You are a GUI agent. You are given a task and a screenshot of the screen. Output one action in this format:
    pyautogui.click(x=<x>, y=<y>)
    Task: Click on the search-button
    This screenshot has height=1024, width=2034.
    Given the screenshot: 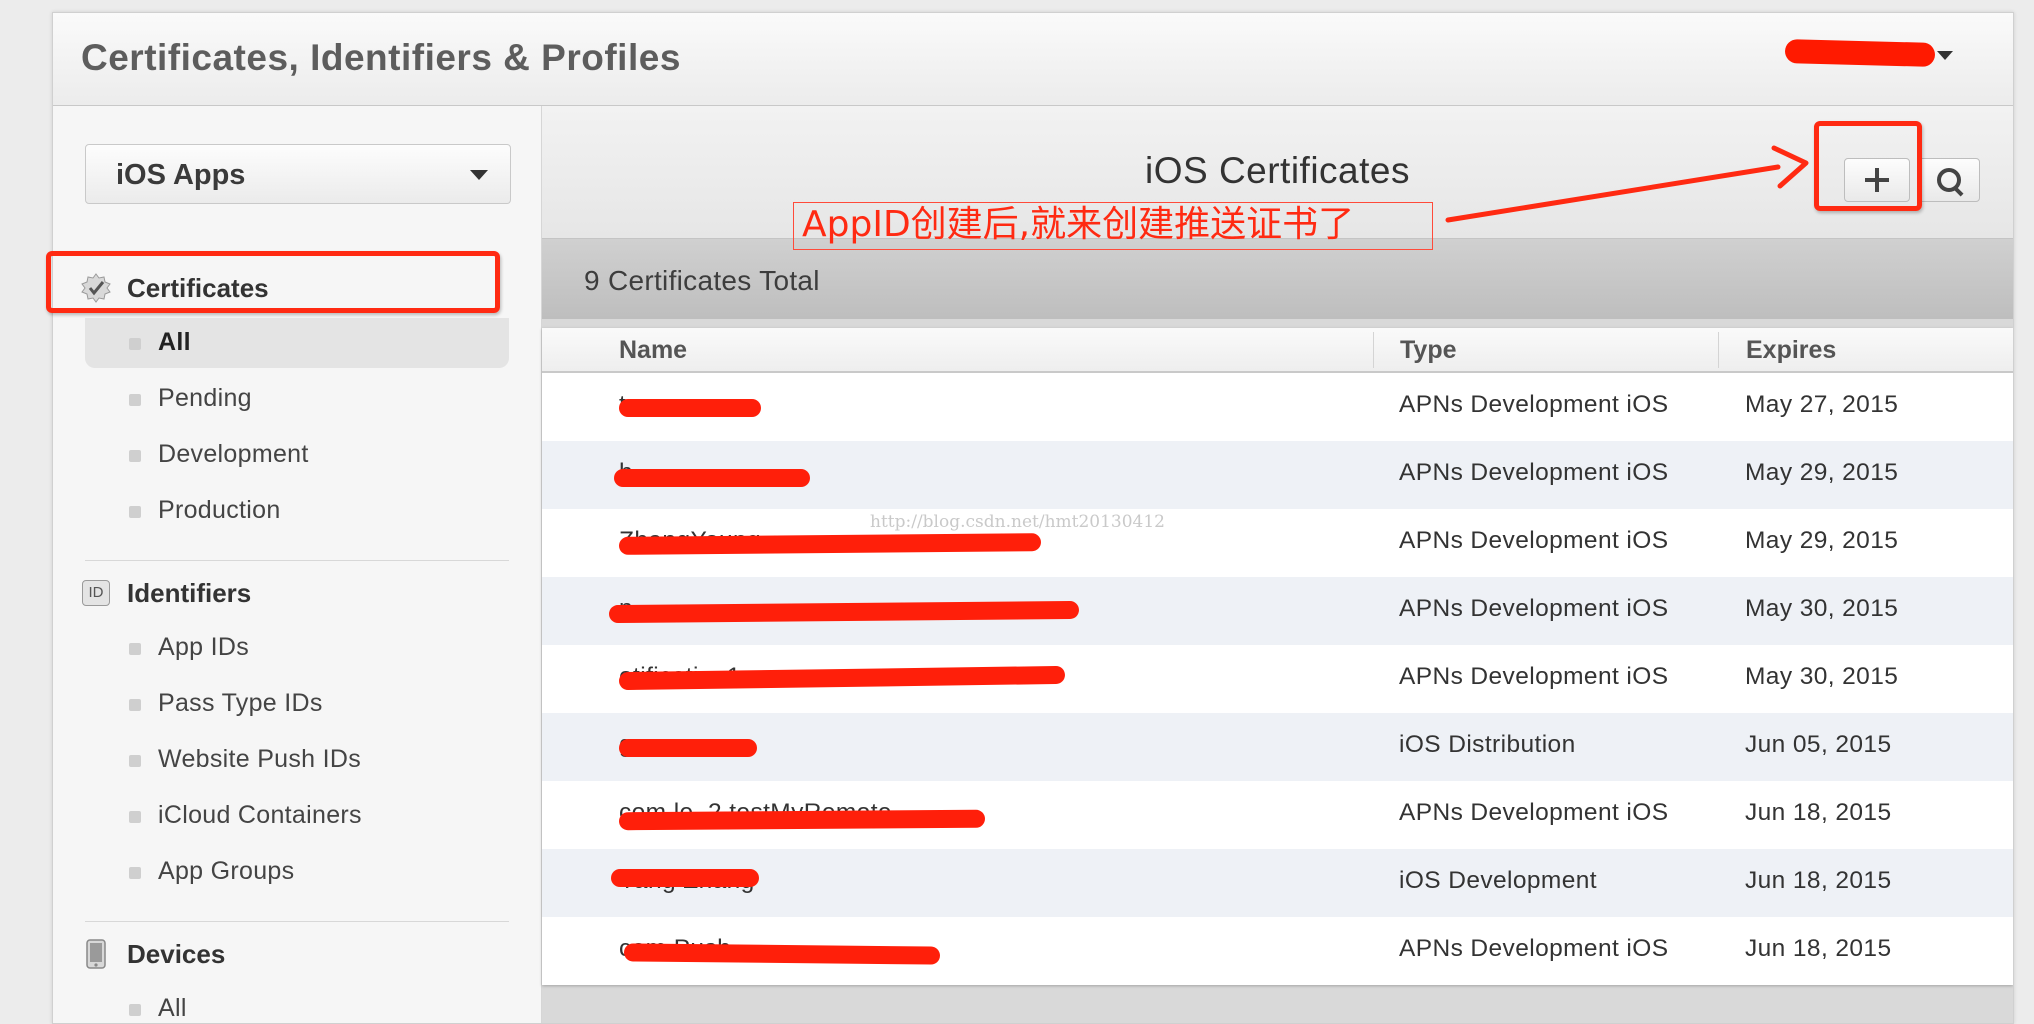 What is the action you would take?
    pyautogui.click(x=1949, y=180)
    